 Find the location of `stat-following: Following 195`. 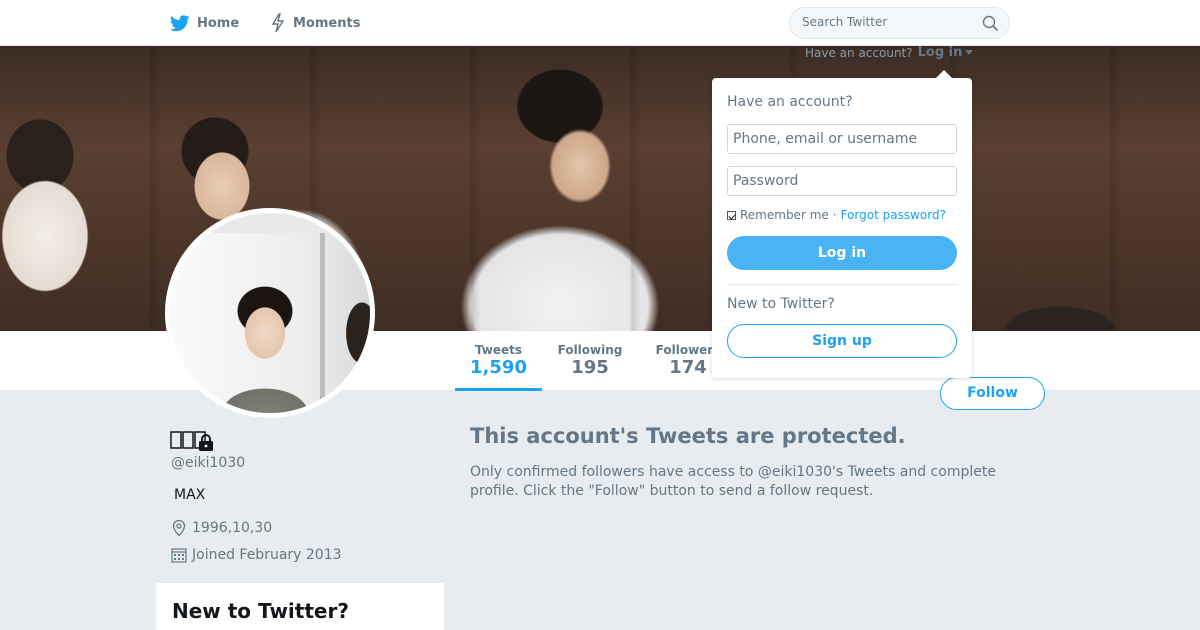

stat-following: Following 195 is located at coordinates (590, 360).